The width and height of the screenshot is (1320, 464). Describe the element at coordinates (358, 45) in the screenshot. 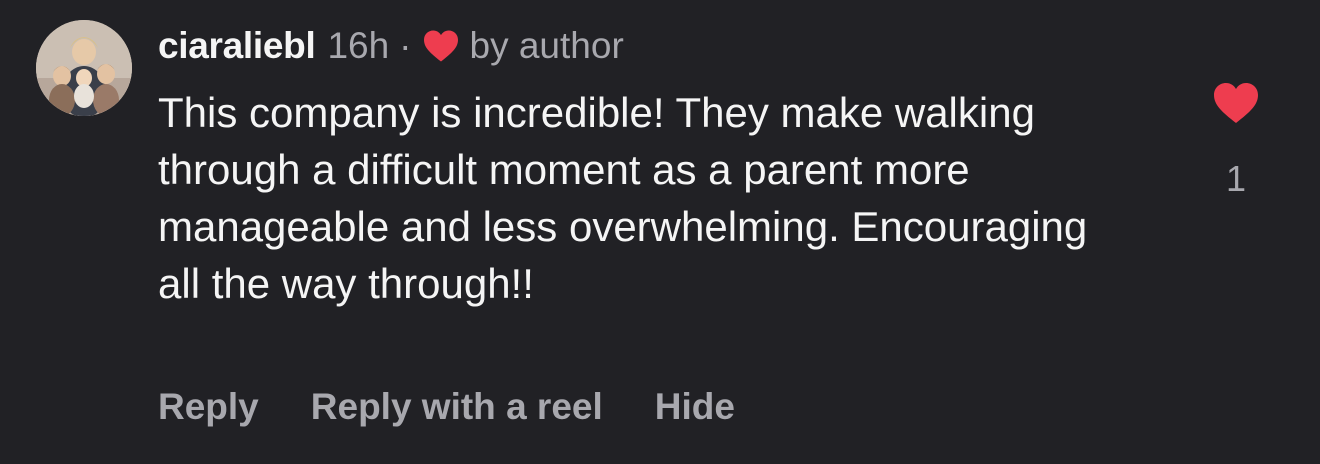

I see `comment-timestamp: 16h` at that location.